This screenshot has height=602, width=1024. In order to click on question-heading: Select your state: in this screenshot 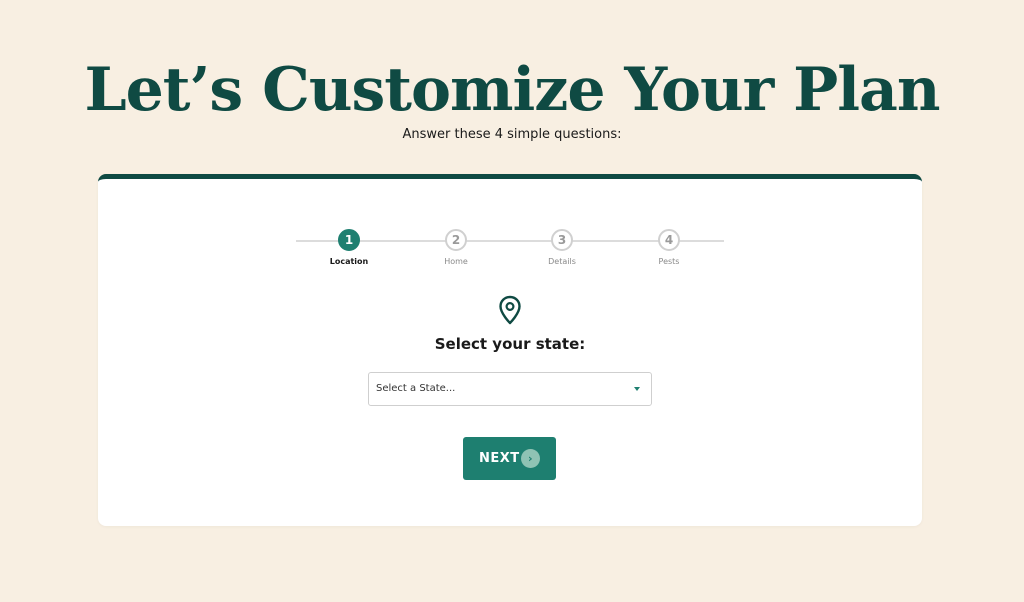, I will do `click(510, 344)`.